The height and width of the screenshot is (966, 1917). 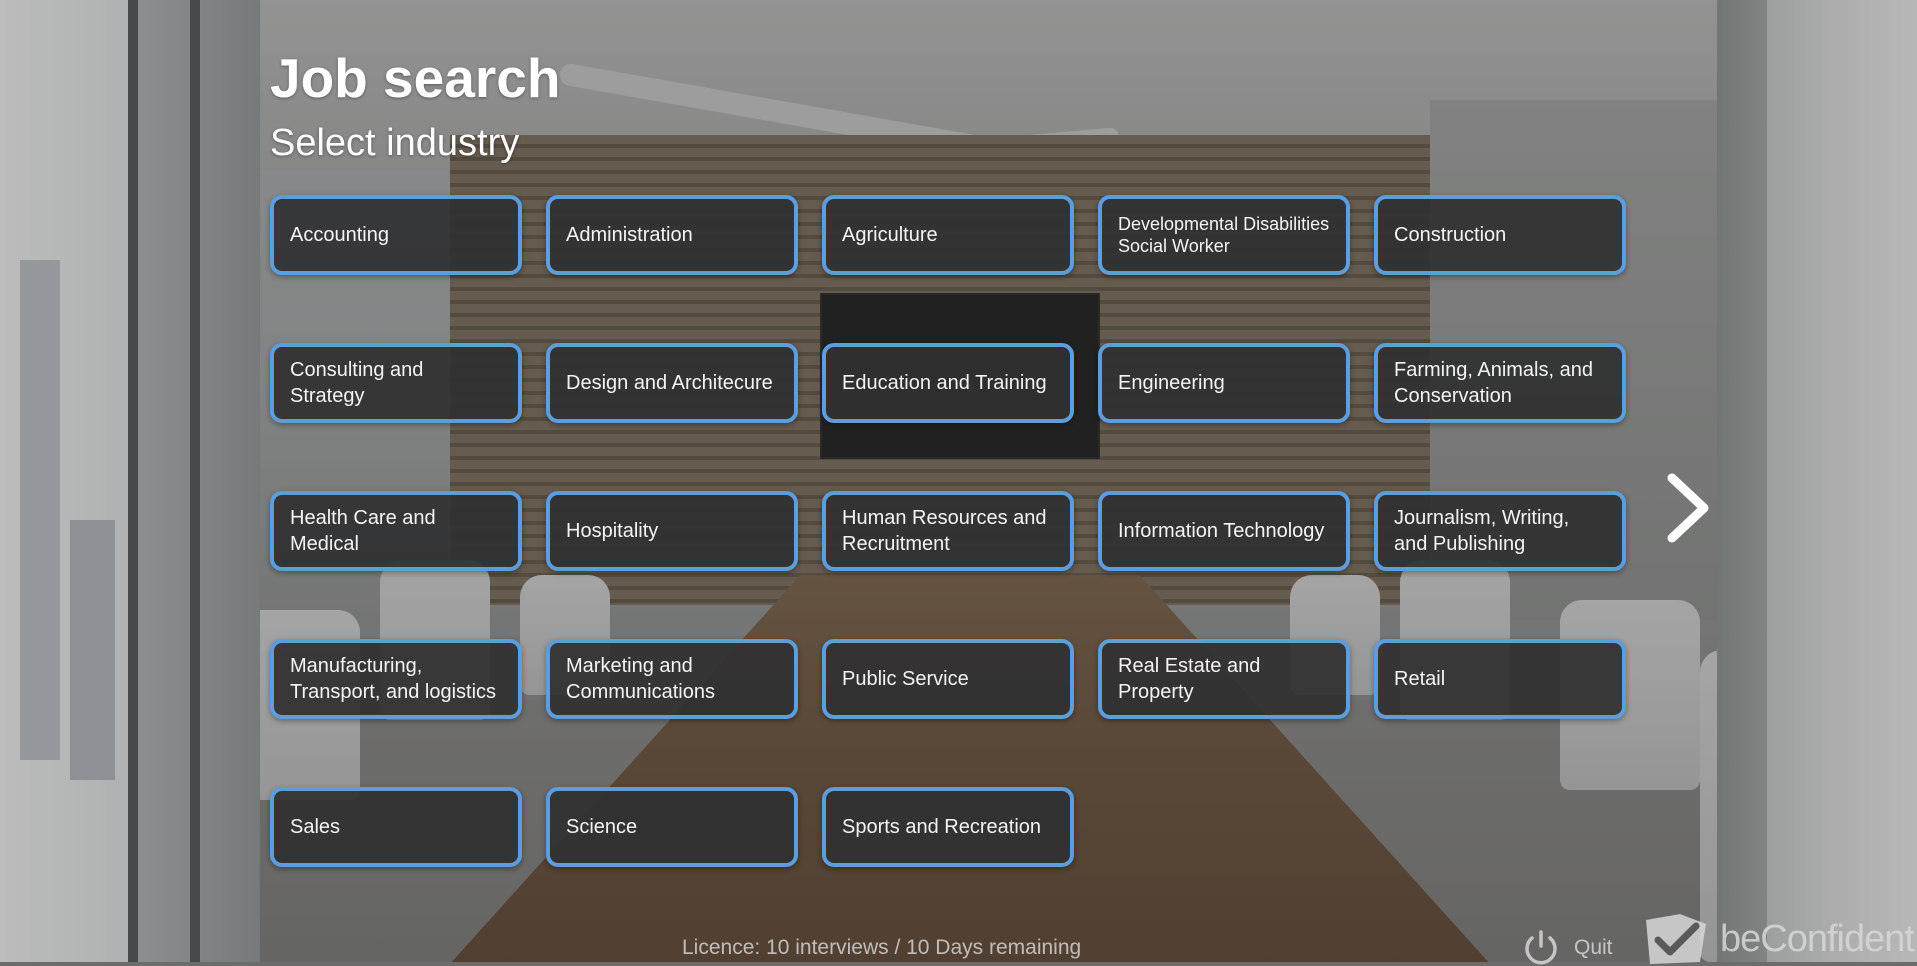 I want to click on industry-button-science: Science, so click(x=672, y=827).